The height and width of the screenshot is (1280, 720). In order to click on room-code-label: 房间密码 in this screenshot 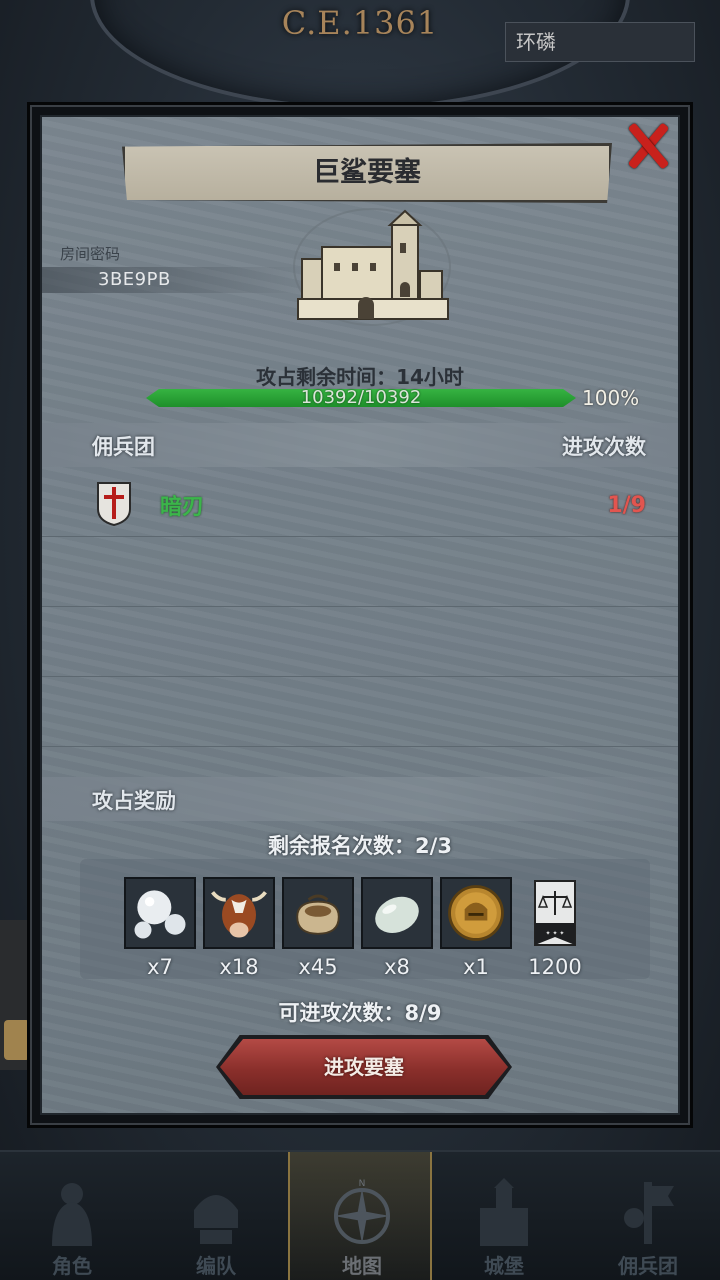, I will do `click(90, 254)`.